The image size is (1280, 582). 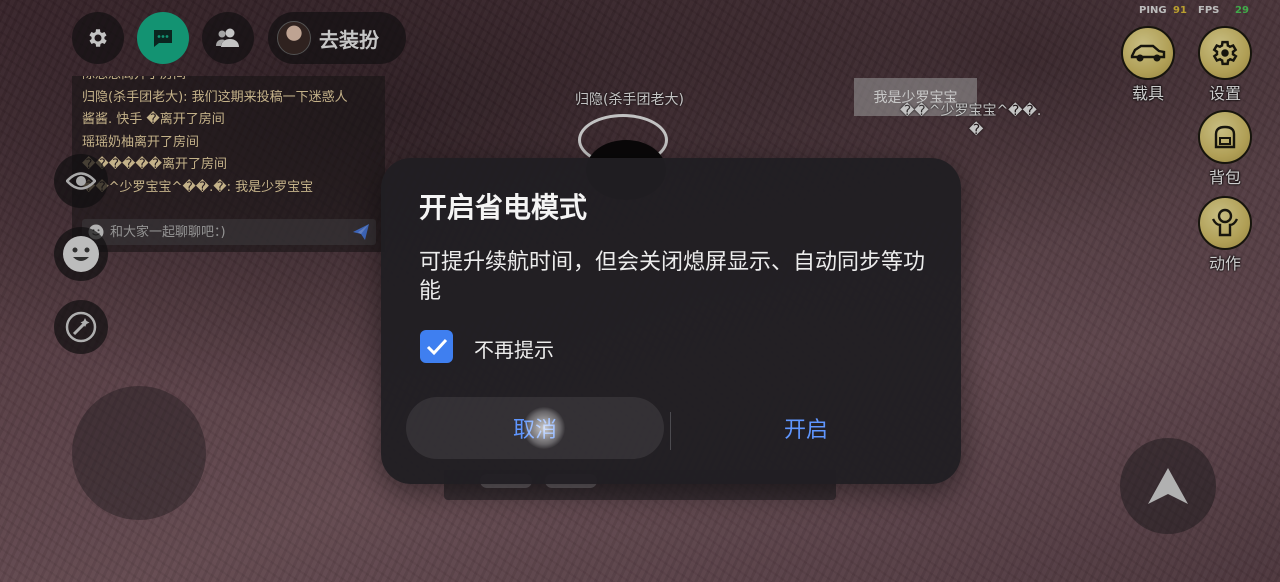 I want to click on enable-button: 开启, so click(x=806, y=428).